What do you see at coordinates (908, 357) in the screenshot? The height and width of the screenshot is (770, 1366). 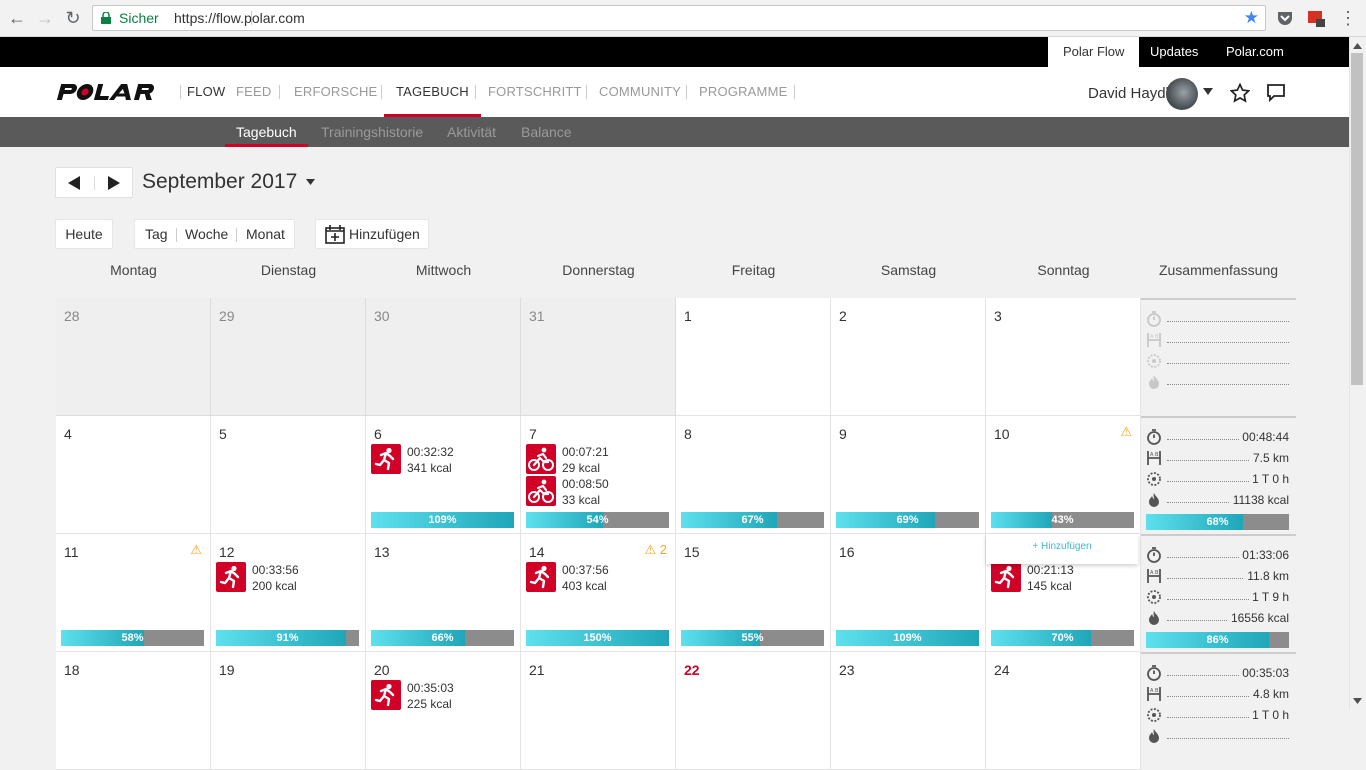 I see `calendar-day: 2` at bounding box center [908, 357].